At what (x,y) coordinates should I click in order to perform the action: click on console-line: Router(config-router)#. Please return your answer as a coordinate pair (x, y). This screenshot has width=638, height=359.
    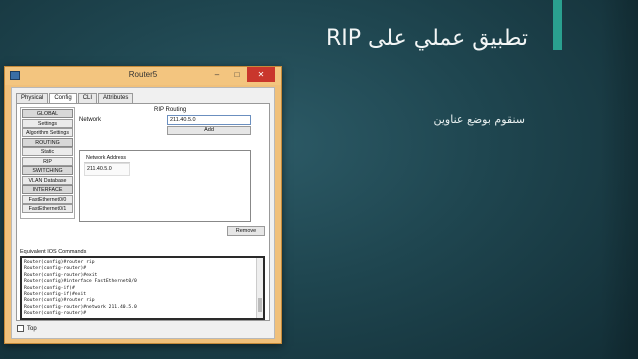
    Looking at the image, I should click on (55, 314).